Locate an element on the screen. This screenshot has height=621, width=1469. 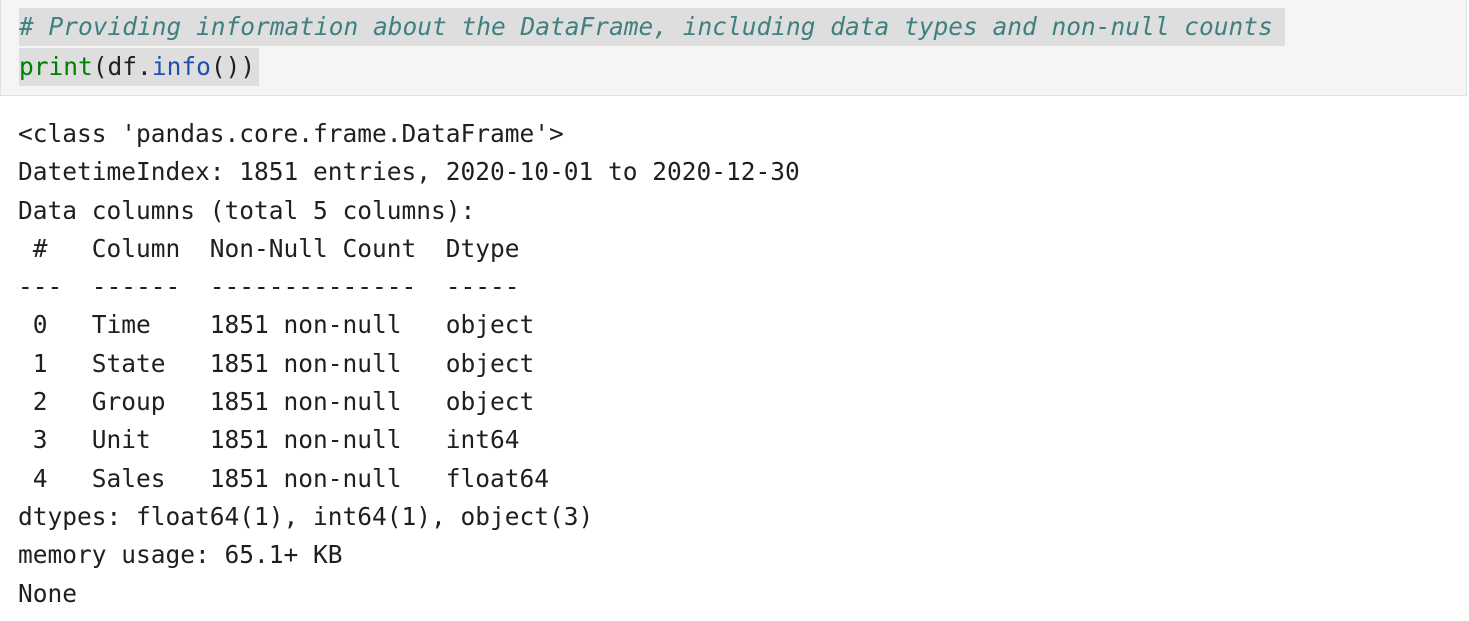
code-method-name: info is located at coordinates (181, 66).